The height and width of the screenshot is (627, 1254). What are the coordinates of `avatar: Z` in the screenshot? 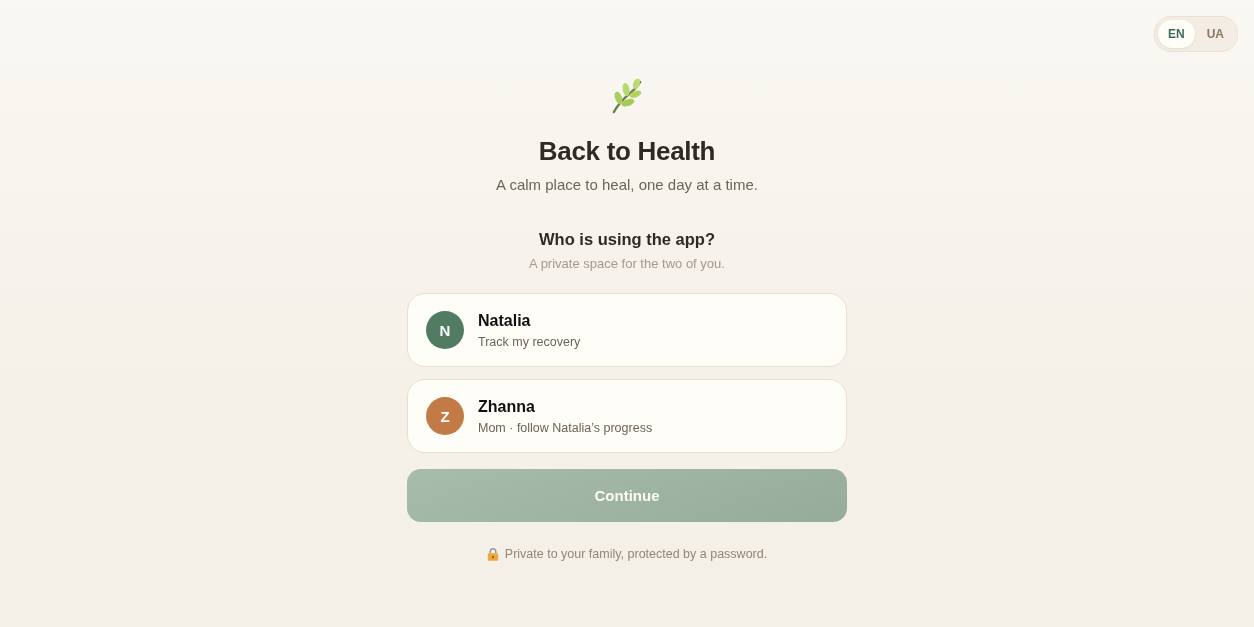 It's located at (445, 416).